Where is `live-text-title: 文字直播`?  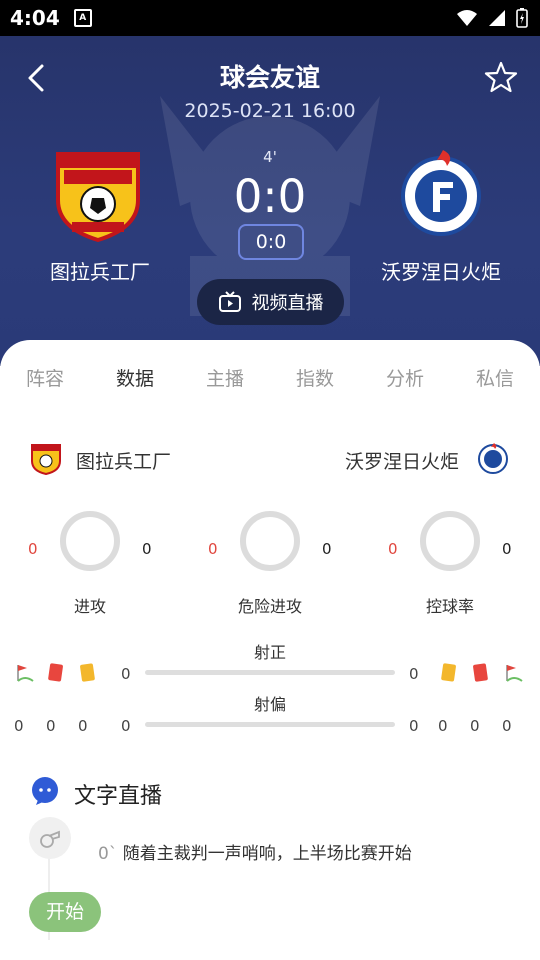 live-text-title: 文字直播 is located at coordinates (118, 796).